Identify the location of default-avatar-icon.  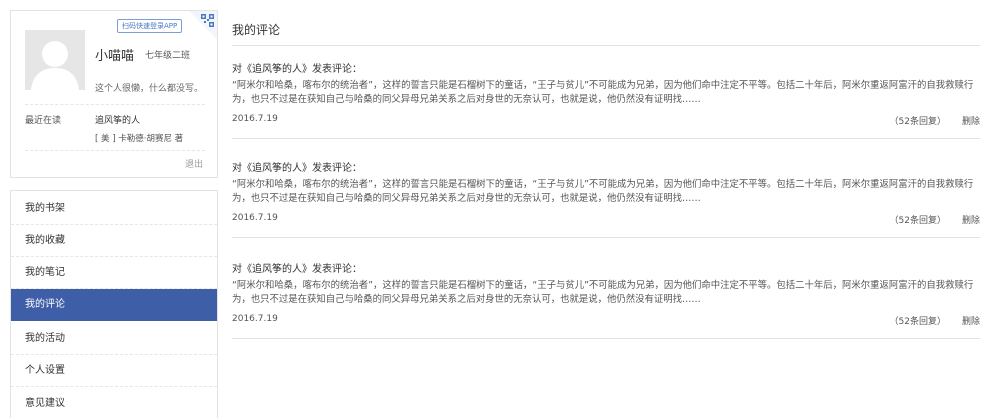
(55, 60).